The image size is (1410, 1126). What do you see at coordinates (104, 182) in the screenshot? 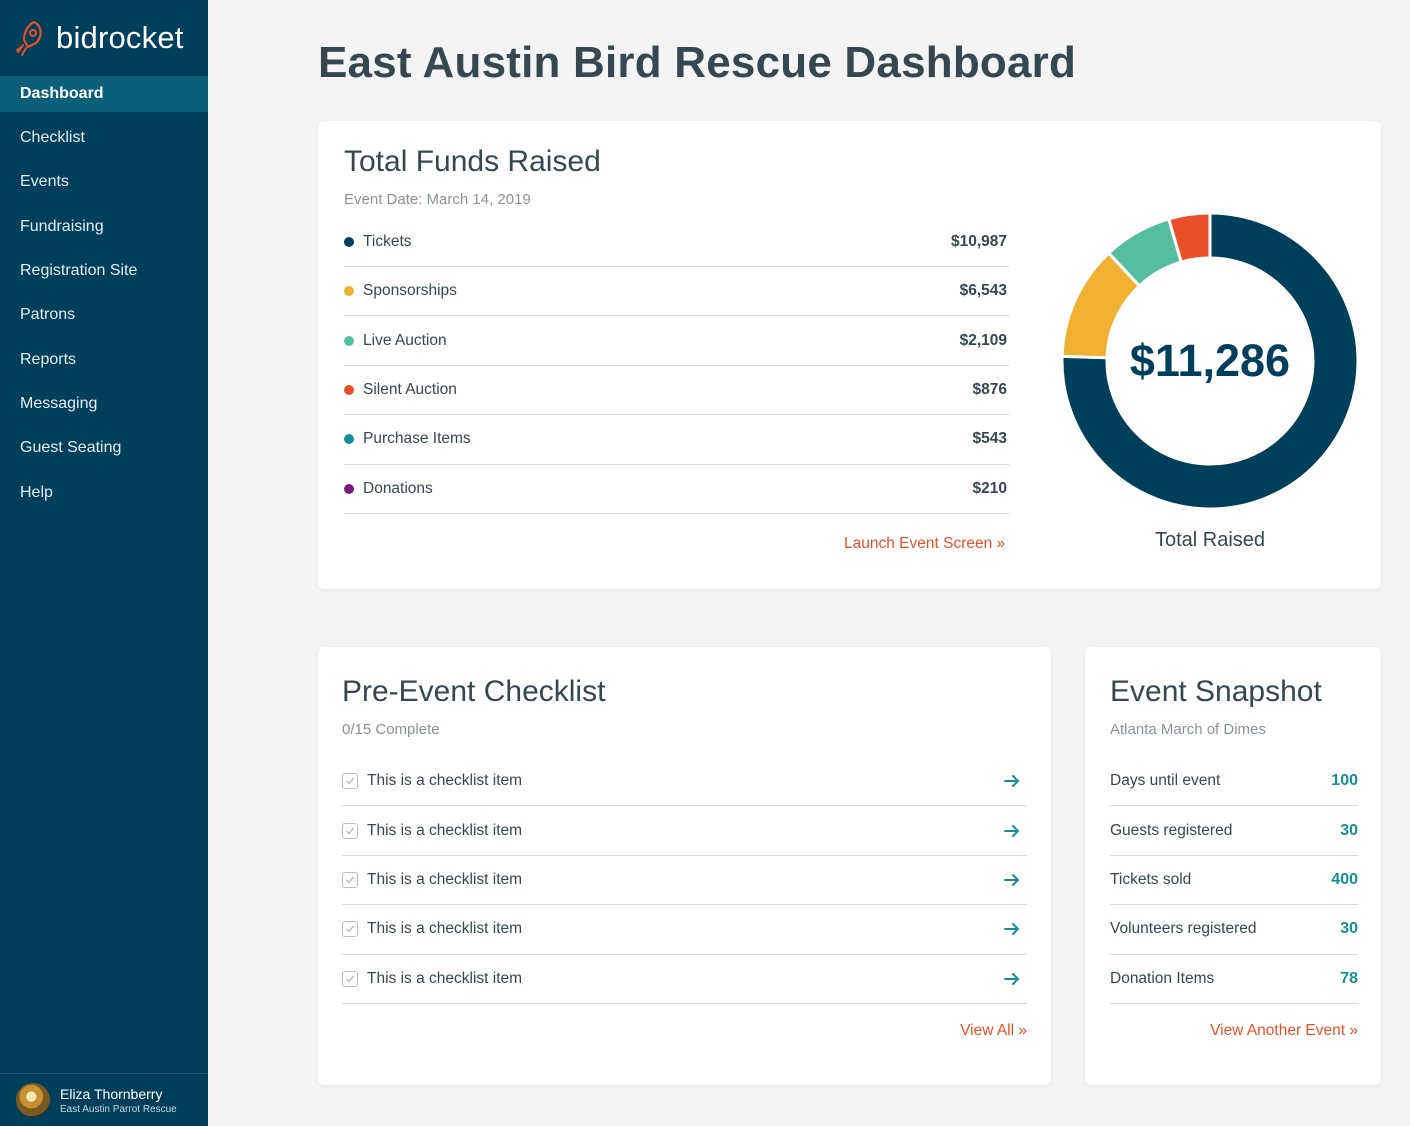
I see `sidebar-item-events: Events` at bounding box center [104, 182].